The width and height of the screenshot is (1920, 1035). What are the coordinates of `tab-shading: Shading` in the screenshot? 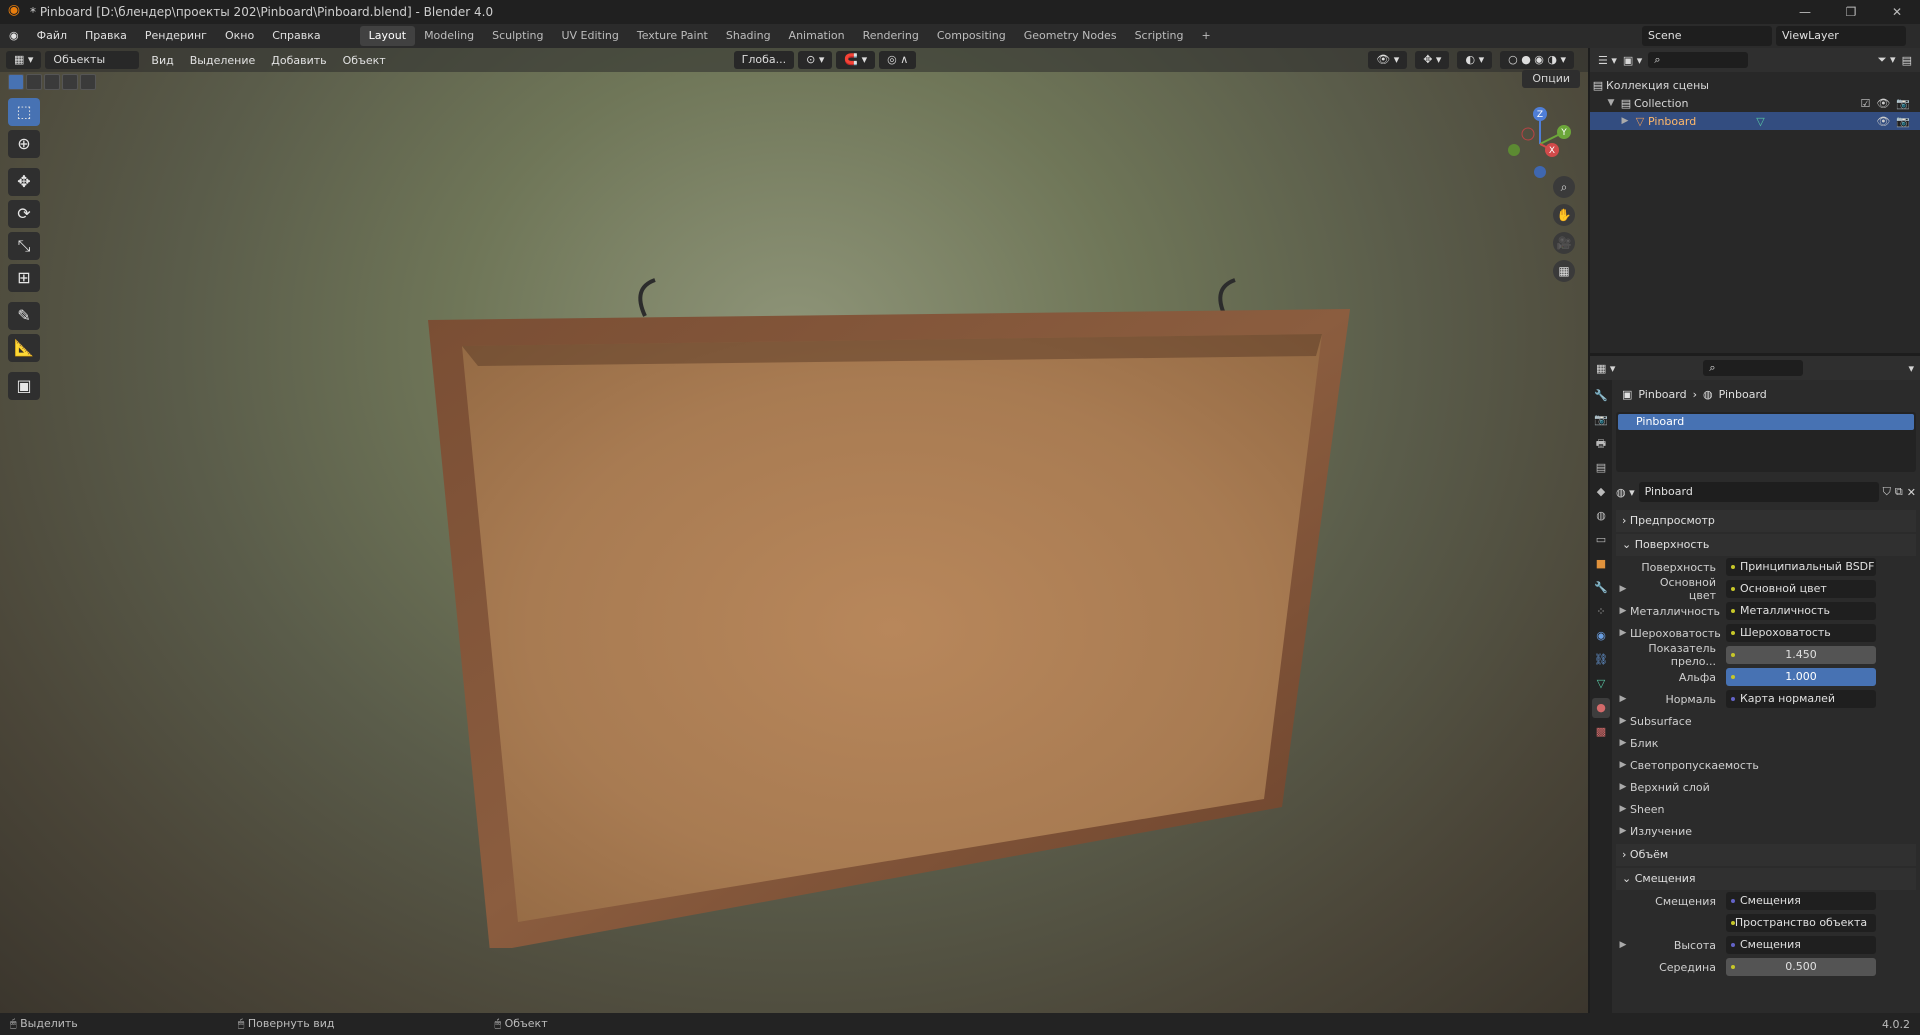 It's located at (748, 36).